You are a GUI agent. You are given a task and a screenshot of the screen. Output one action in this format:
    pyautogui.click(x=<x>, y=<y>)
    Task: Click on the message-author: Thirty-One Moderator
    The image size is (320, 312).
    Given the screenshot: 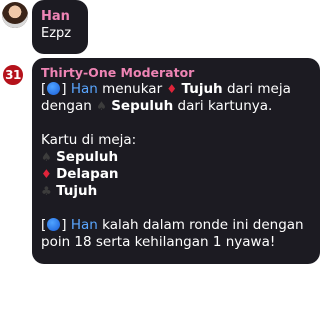 What is the action you would take?
    pyautogui.click(x=176, y=73)
    